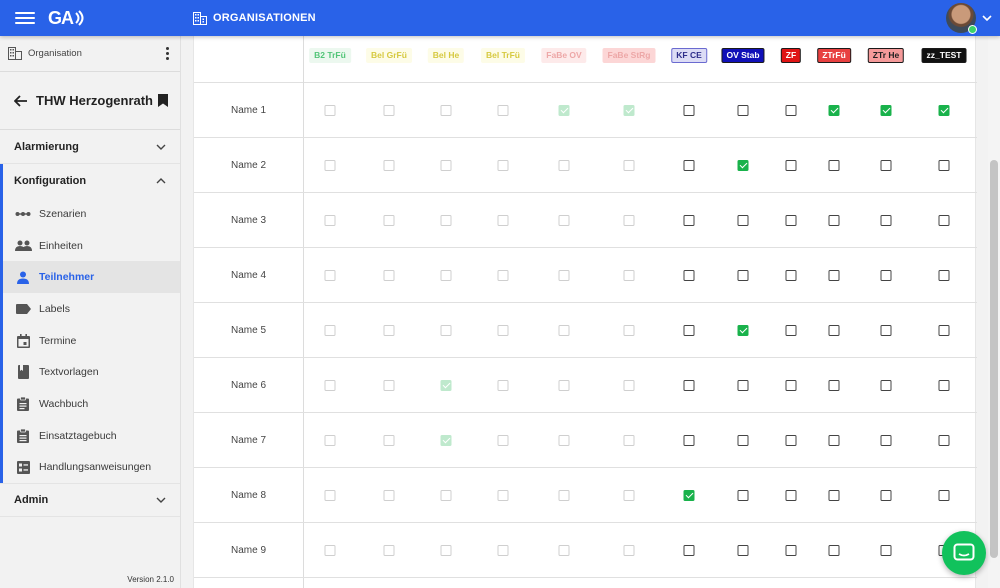 Image resolution: width=1000 pixels, height=588 pixels. I want to click on section-admin: Admin, so click(90, 500).